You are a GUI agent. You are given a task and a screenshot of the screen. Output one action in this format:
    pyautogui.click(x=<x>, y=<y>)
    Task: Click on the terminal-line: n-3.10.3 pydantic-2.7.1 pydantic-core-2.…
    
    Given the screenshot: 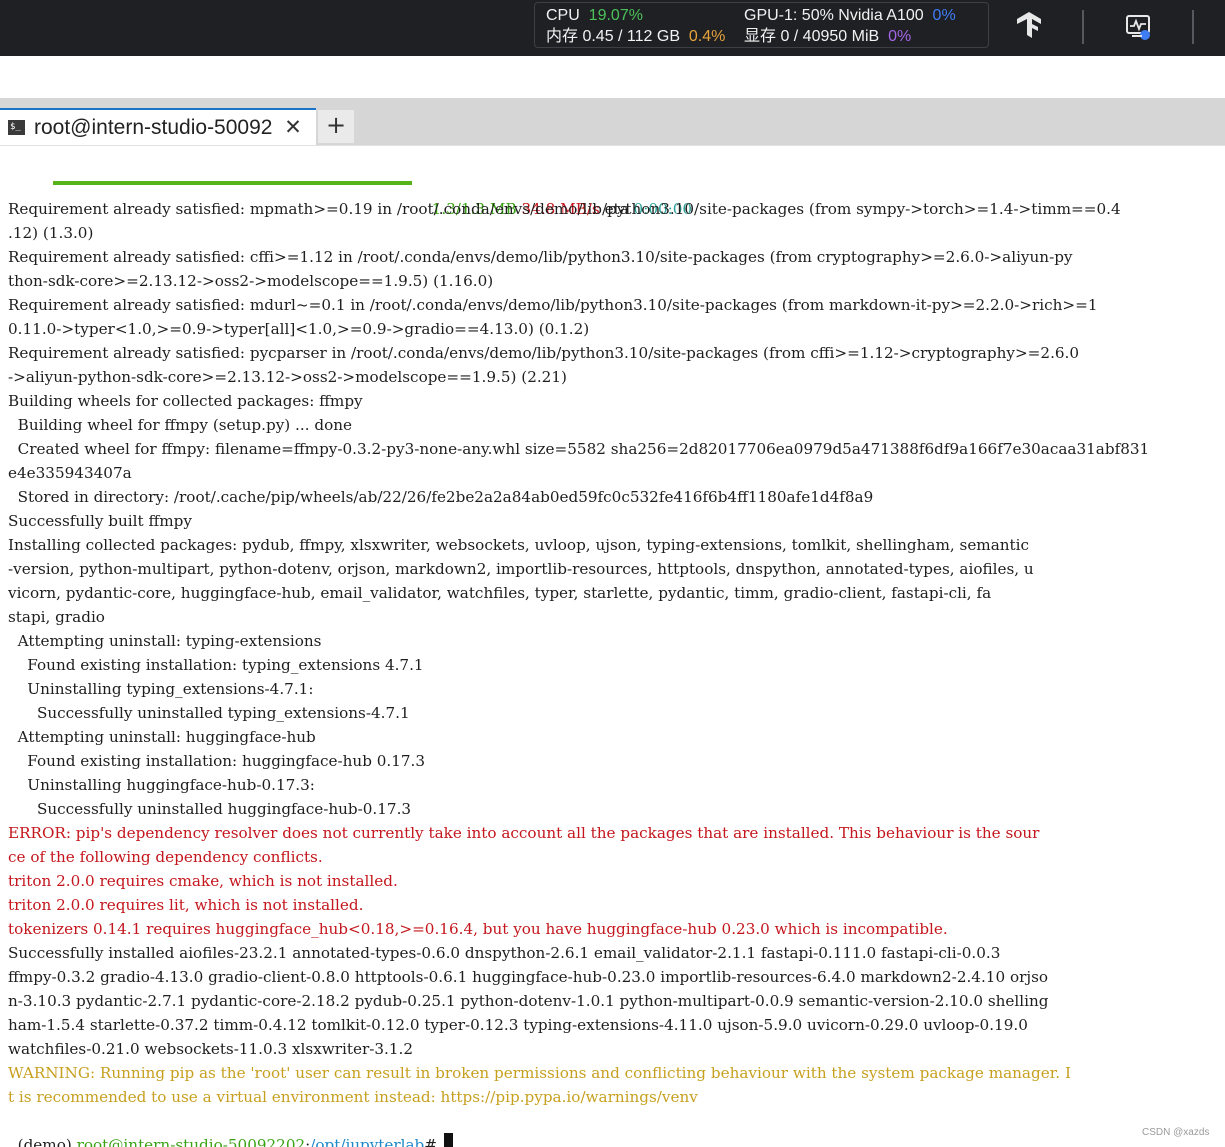 What is the action you would take?
    pyautogui.click(x=528, y=1001)
    